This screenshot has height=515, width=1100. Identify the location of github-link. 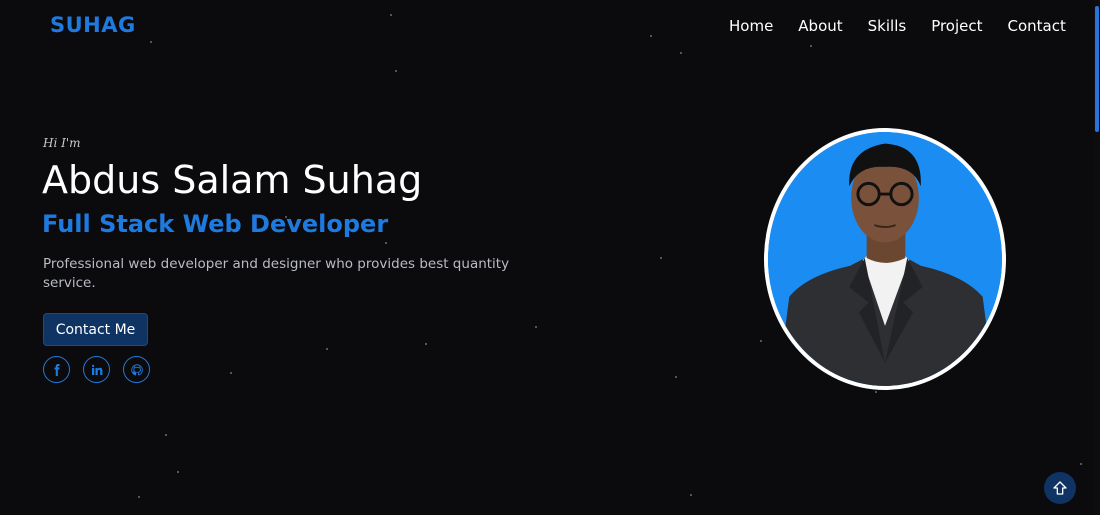
(136, 369).